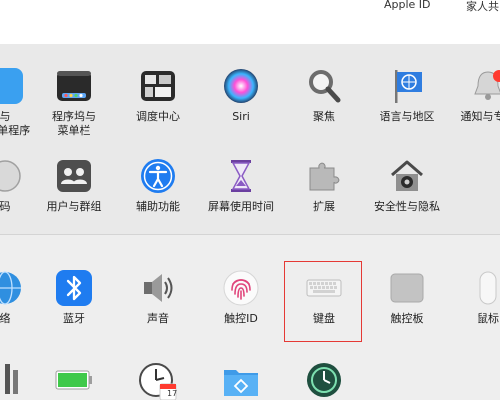 The image size is (500, 400). What do you see at coordinates (158, 86) in the screenshot?
I see `mission-control-icon` at bounding box center [158, 86].